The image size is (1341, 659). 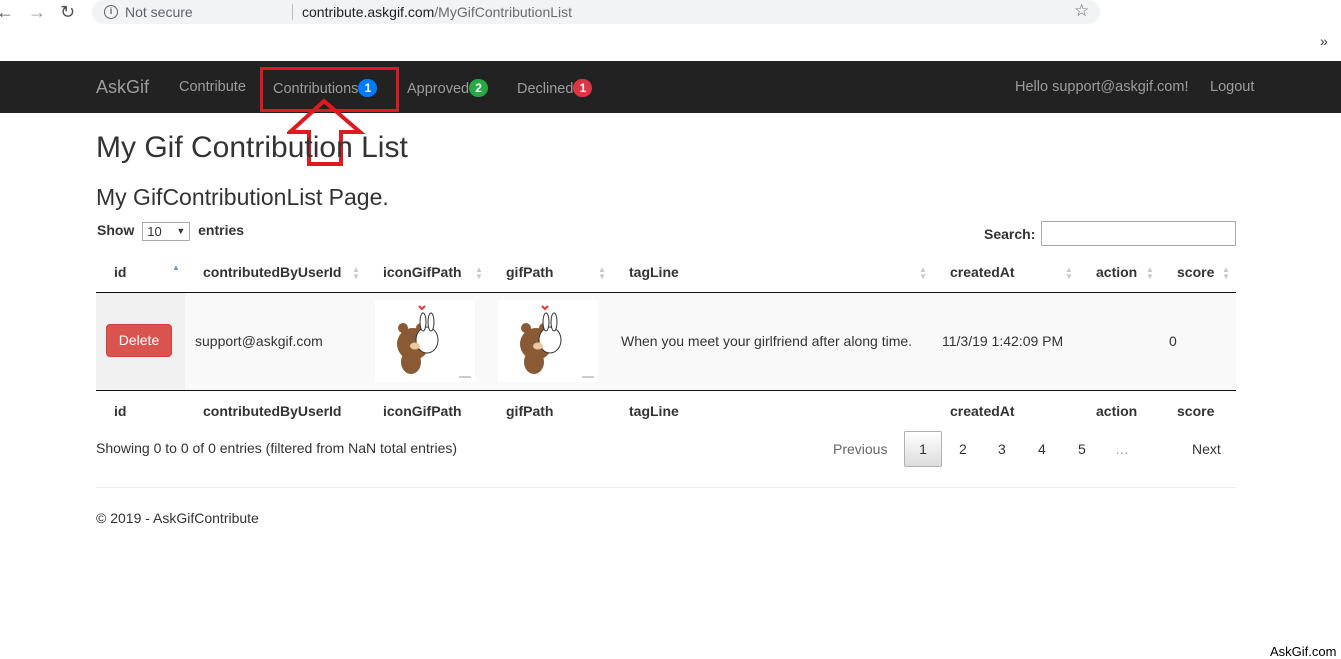 What do you see at coordinates (1010, 234) in the screenshot?
I see `search-label: Search:` at bounding box center [1010, 234].